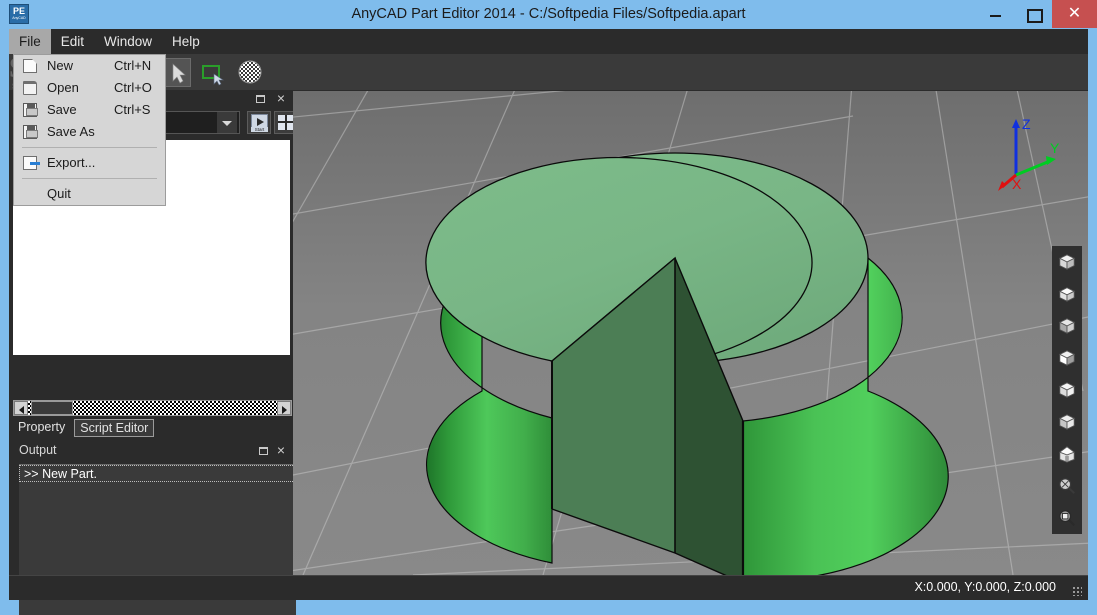 This screenshot has height=615, width=1097. I want to click on scroll-right-button, so click(284, 408).